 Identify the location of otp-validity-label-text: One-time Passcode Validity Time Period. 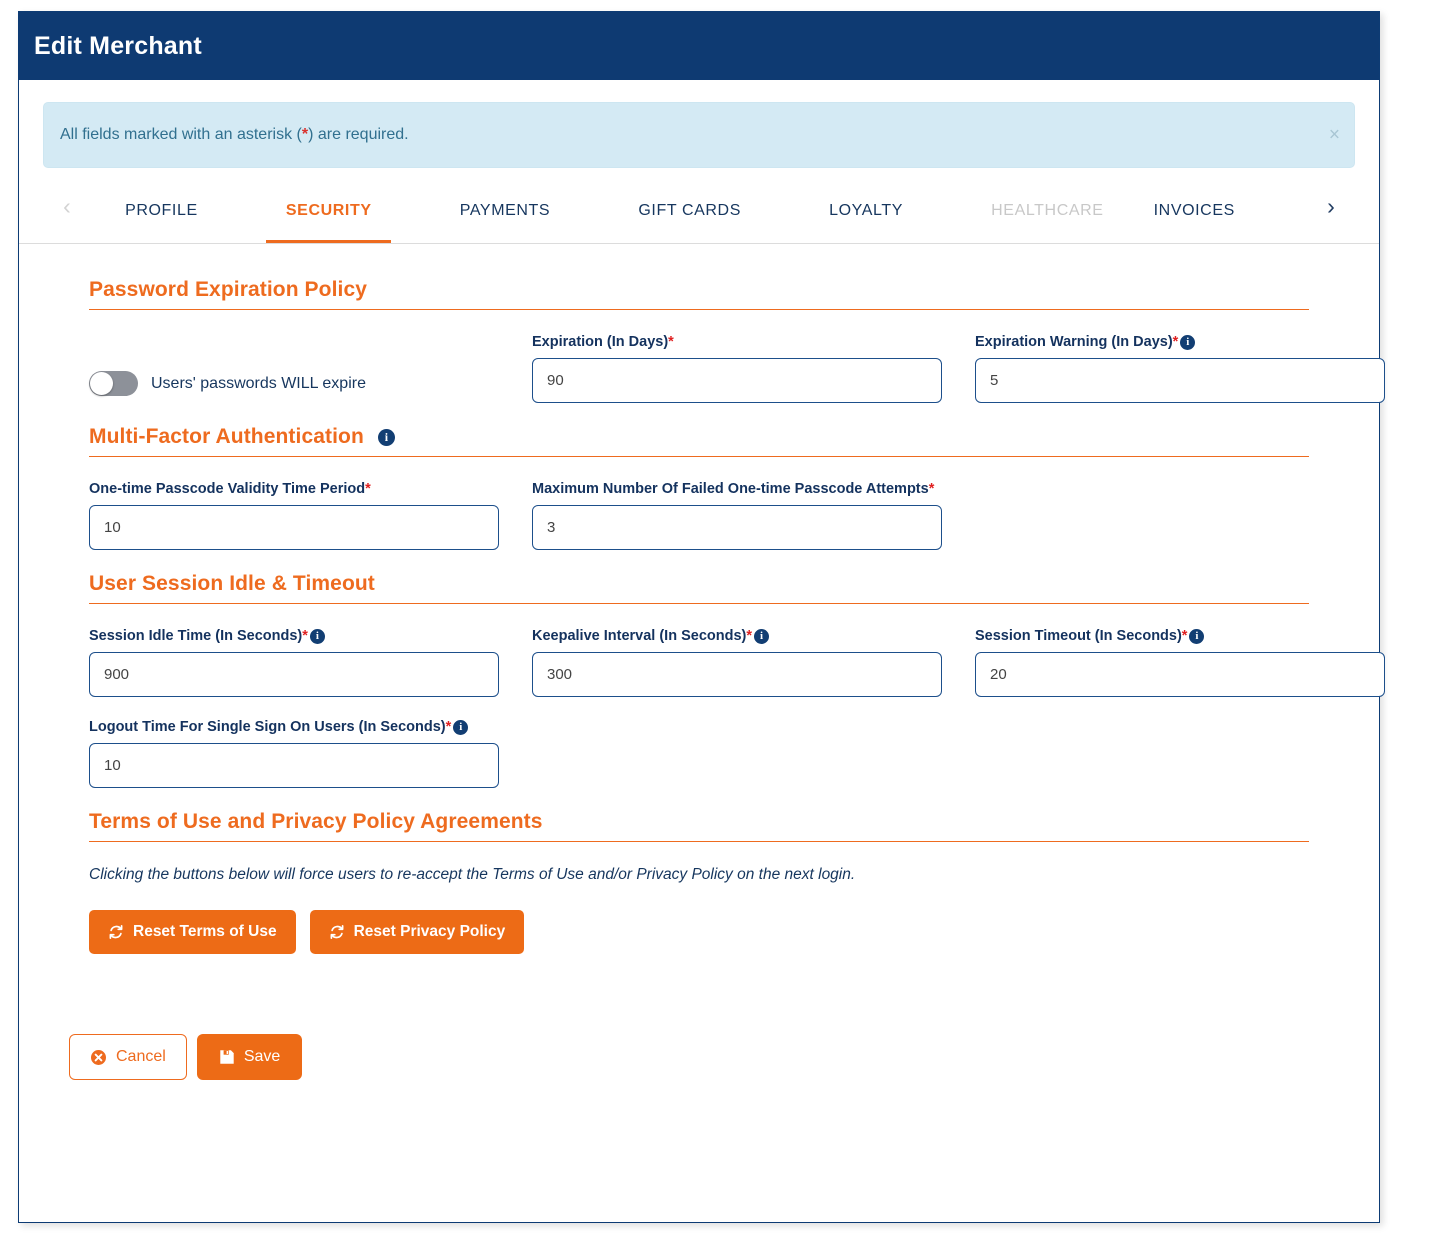
(227, 489).